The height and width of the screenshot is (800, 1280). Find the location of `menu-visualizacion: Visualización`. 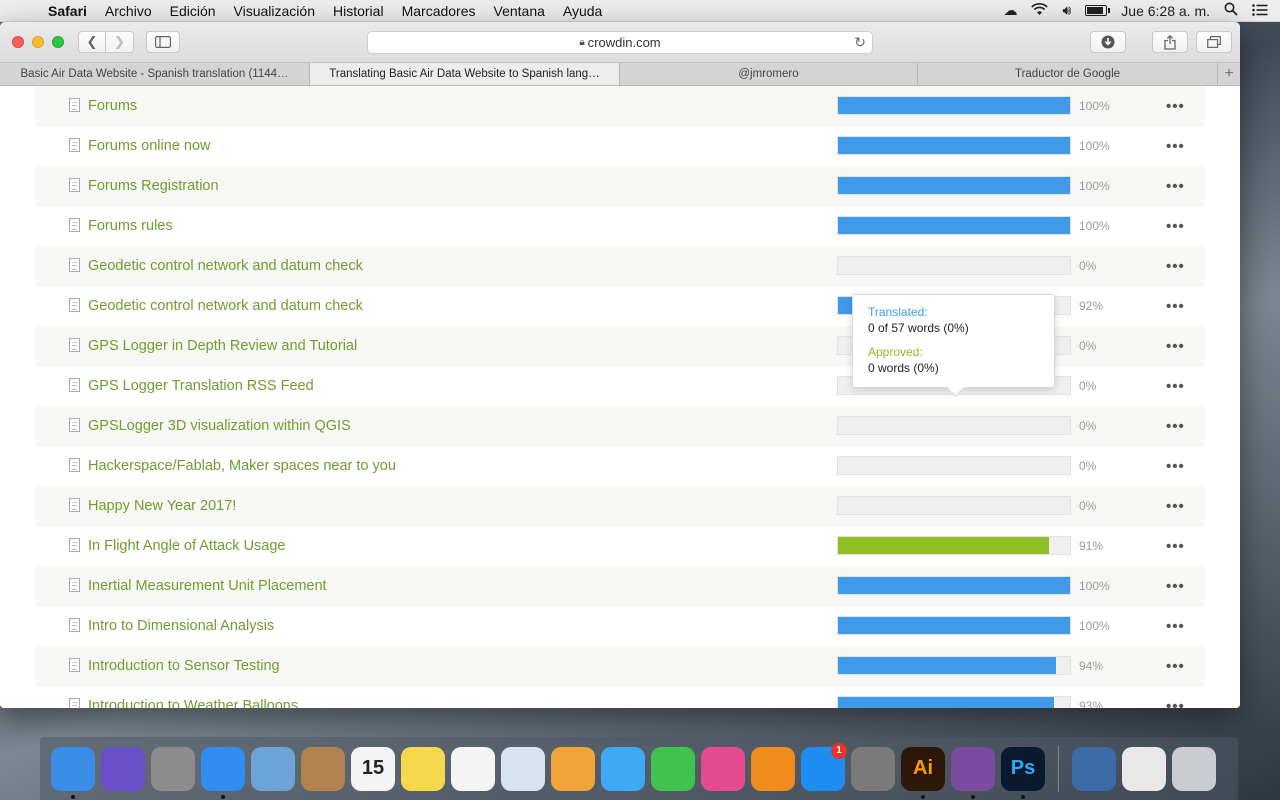

menu-visualizacion: Visualización is located at coordinates (274, 11).